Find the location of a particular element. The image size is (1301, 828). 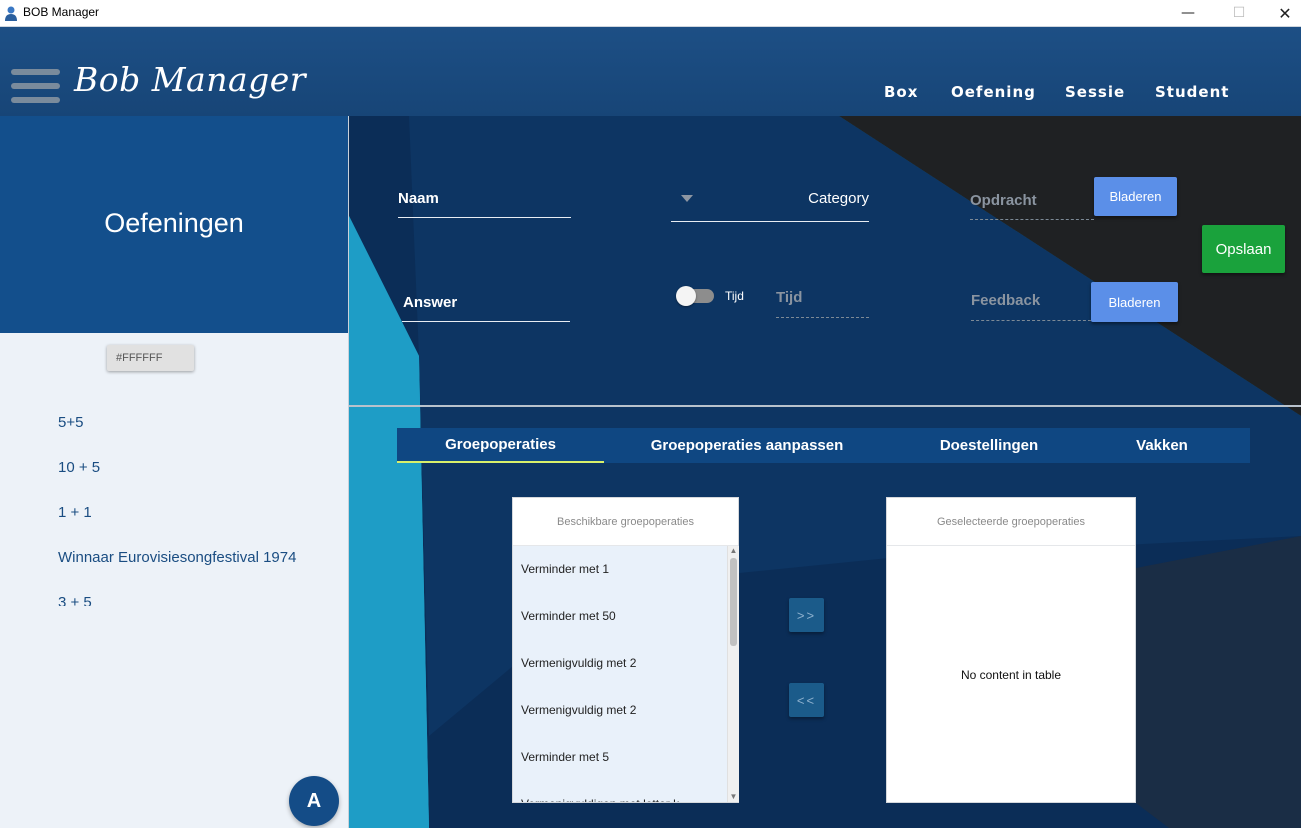

sidebar-title: Oefeningen is located at coordinates (174, 223).